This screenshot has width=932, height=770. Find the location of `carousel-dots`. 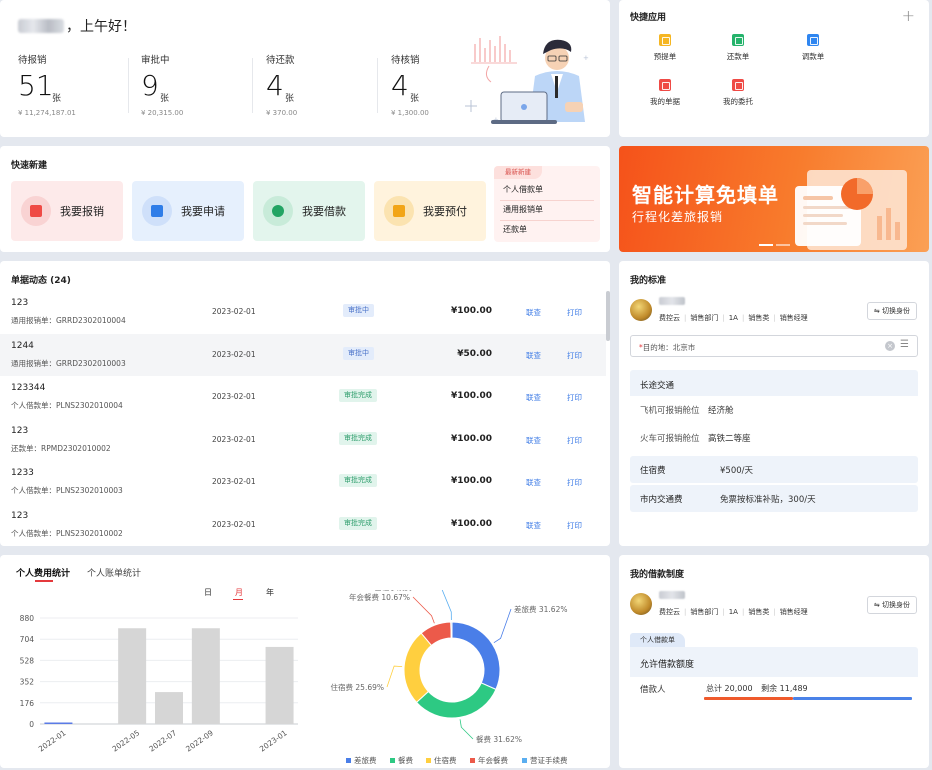

carousel-dots is located at coordinates (774, 245).